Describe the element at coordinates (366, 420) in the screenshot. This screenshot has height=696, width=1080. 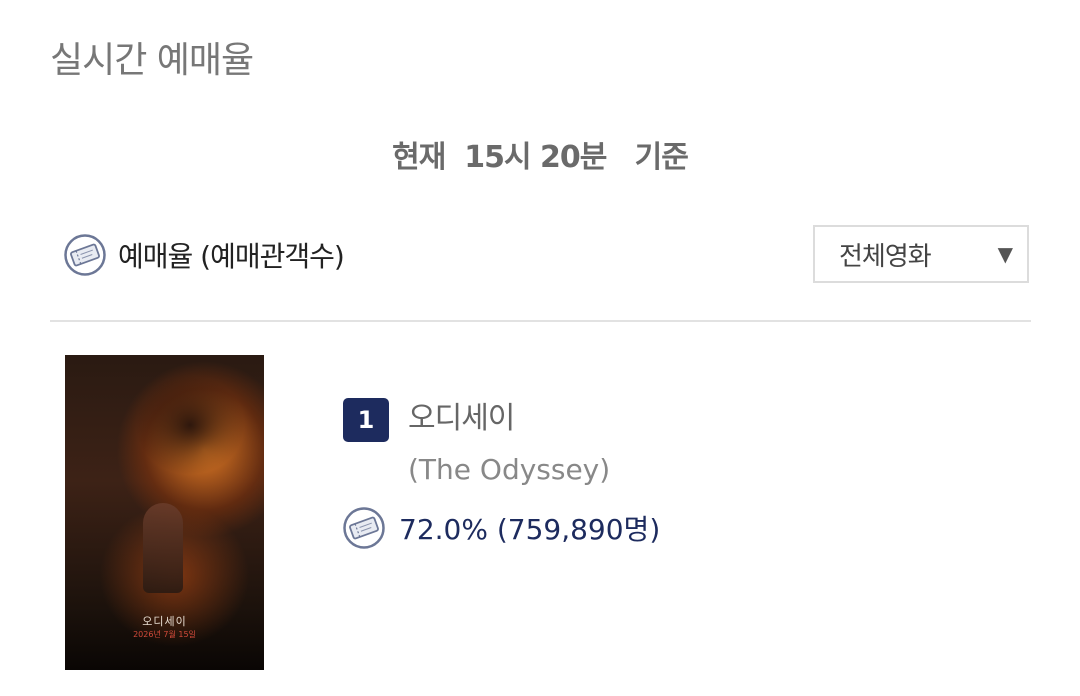
I see `rank-badge: 1` at that location.